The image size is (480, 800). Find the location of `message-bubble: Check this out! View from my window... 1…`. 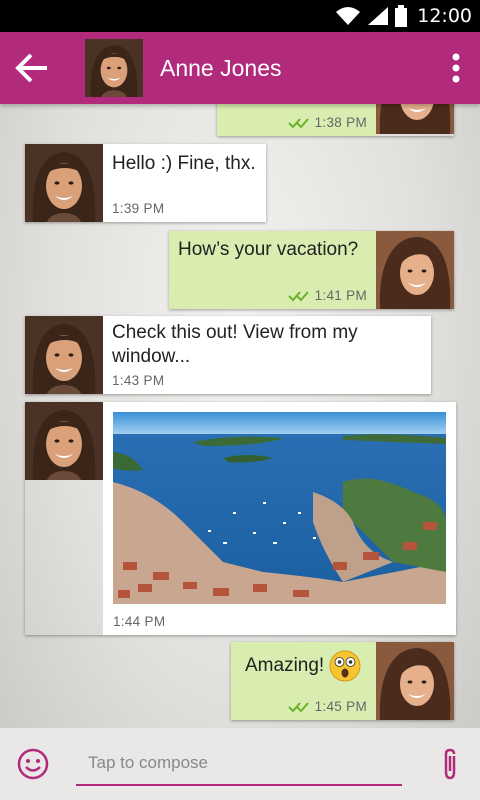

message-bubble: Check this out! View from my window... 1… is located at coordinates (267, 355).